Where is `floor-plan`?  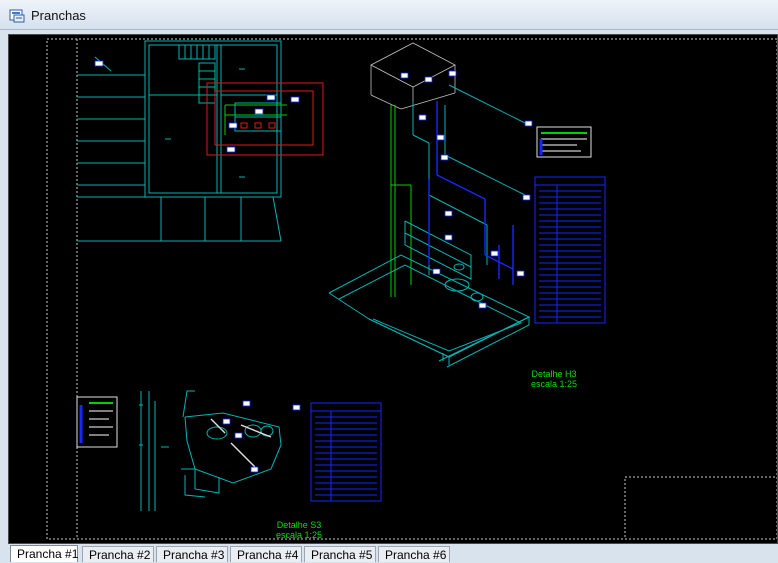 floor-plan is located at coordinates (179, 141).